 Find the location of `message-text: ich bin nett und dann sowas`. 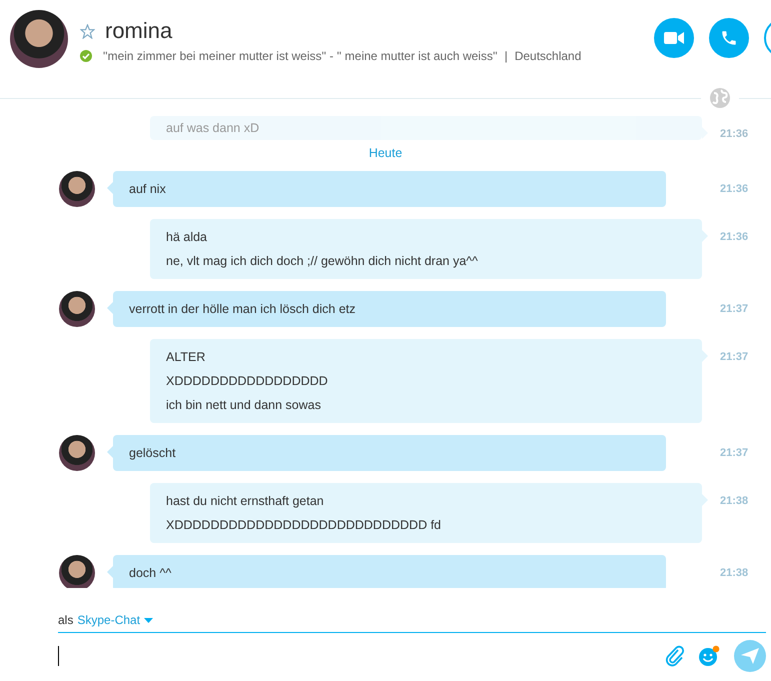

message-text: ich bin nett und dann sowas is located at coordinates (244, 405).